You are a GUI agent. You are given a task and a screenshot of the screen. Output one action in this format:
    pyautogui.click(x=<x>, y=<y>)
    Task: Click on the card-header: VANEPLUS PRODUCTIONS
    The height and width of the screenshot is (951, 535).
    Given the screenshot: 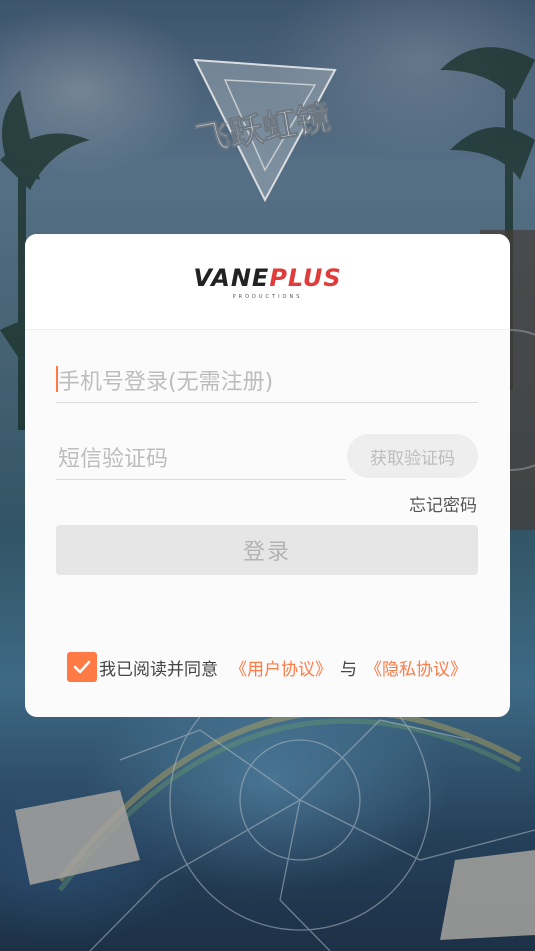 What is the action you would take?
    pyautogui.click(x=267, y=282)
    